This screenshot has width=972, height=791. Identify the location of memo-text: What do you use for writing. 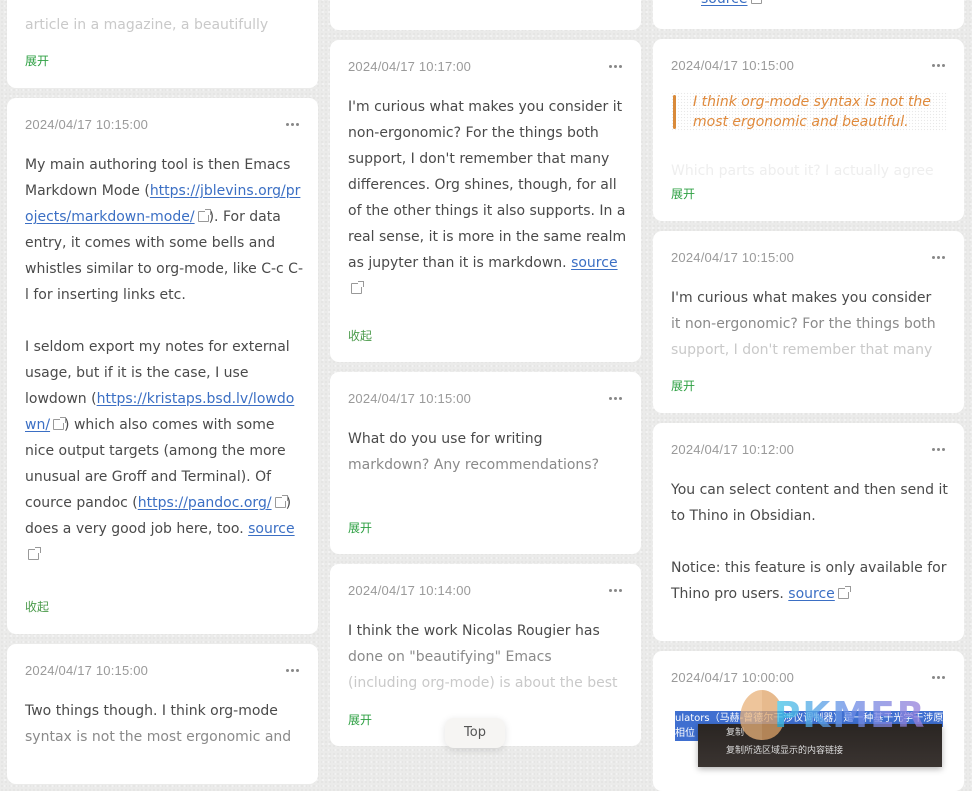
(445, 439).